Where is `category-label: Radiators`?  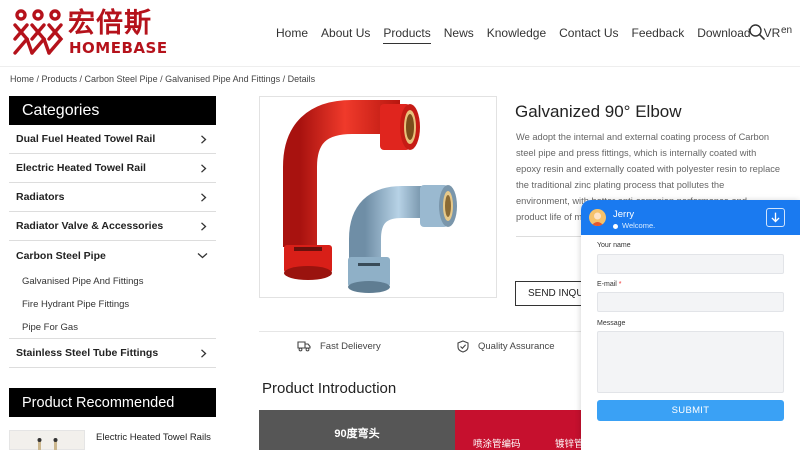 category-label: Radiators is located at coordinates (40, 197).